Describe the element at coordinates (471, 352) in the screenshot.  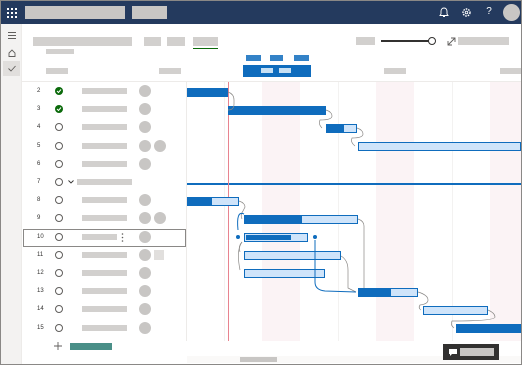
I see `chat-button` at that location.